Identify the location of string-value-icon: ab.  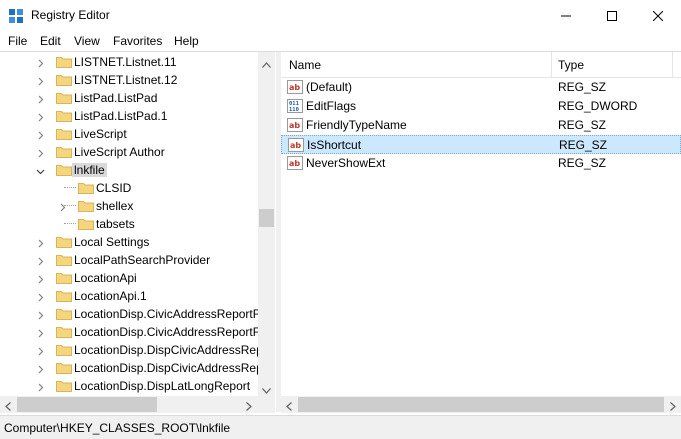
(295, 87).